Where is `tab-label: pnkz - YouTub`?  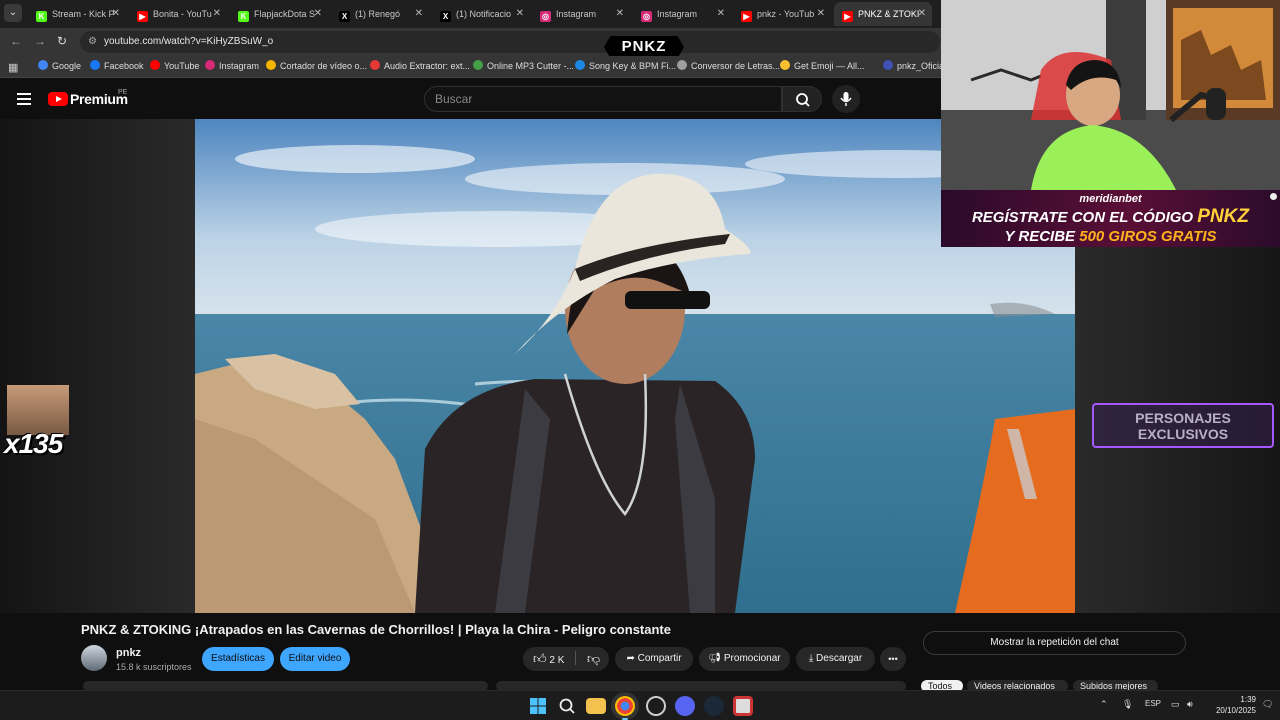
tab-label: pnkz - YouTub is located at coordinates (786, 14).